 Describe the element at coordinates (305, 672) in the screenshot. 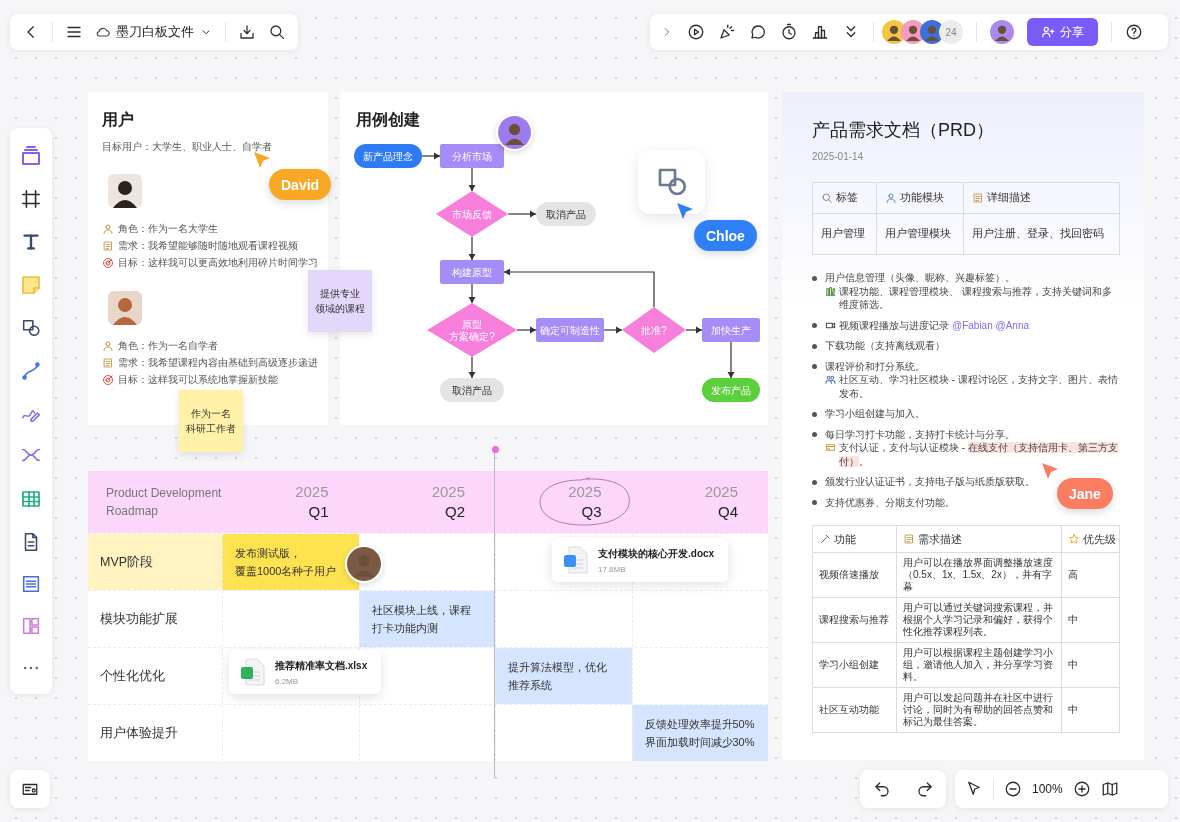

I see `file-card: 推荐精准率文档.xlsx 6.2MB` at that location.